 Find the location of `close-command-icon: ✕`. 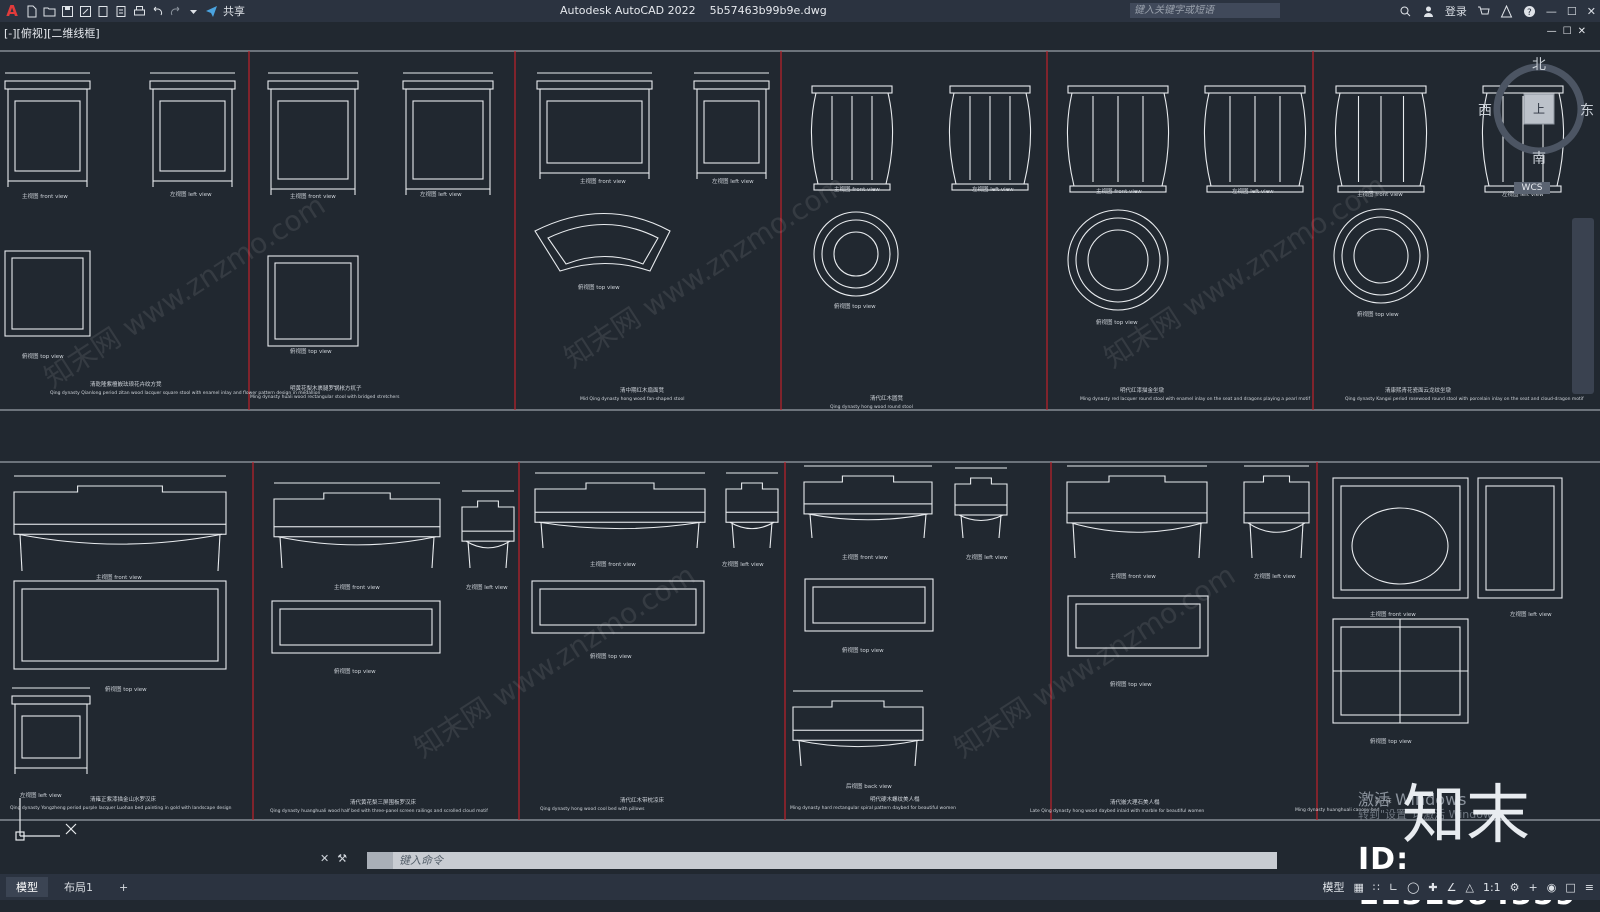

close-command-icon: ✕ is located at coordinates (324, 858).